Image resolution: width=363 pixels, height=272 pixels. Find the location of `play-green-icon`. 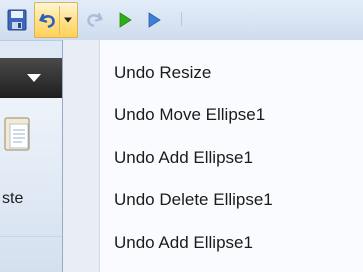

play-green-icon is located at coordinates (125, 20).